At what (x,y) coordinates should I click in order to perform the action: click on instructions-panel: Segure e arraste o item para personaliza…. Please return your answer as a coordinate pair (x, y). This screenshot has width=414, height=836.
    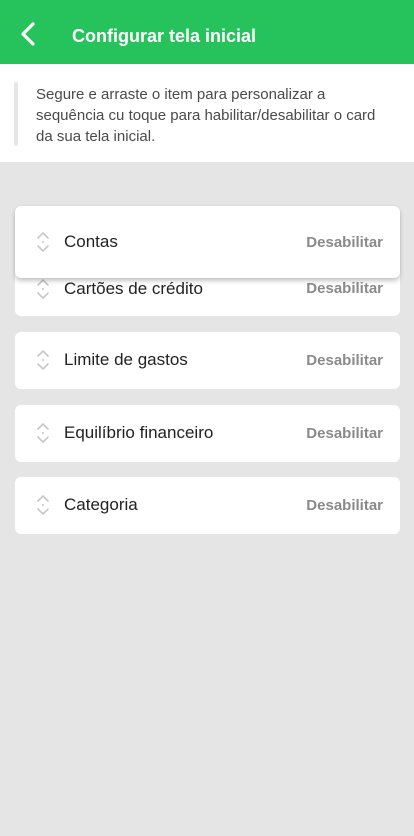
    Looking at the image, I should click on (207, 113).